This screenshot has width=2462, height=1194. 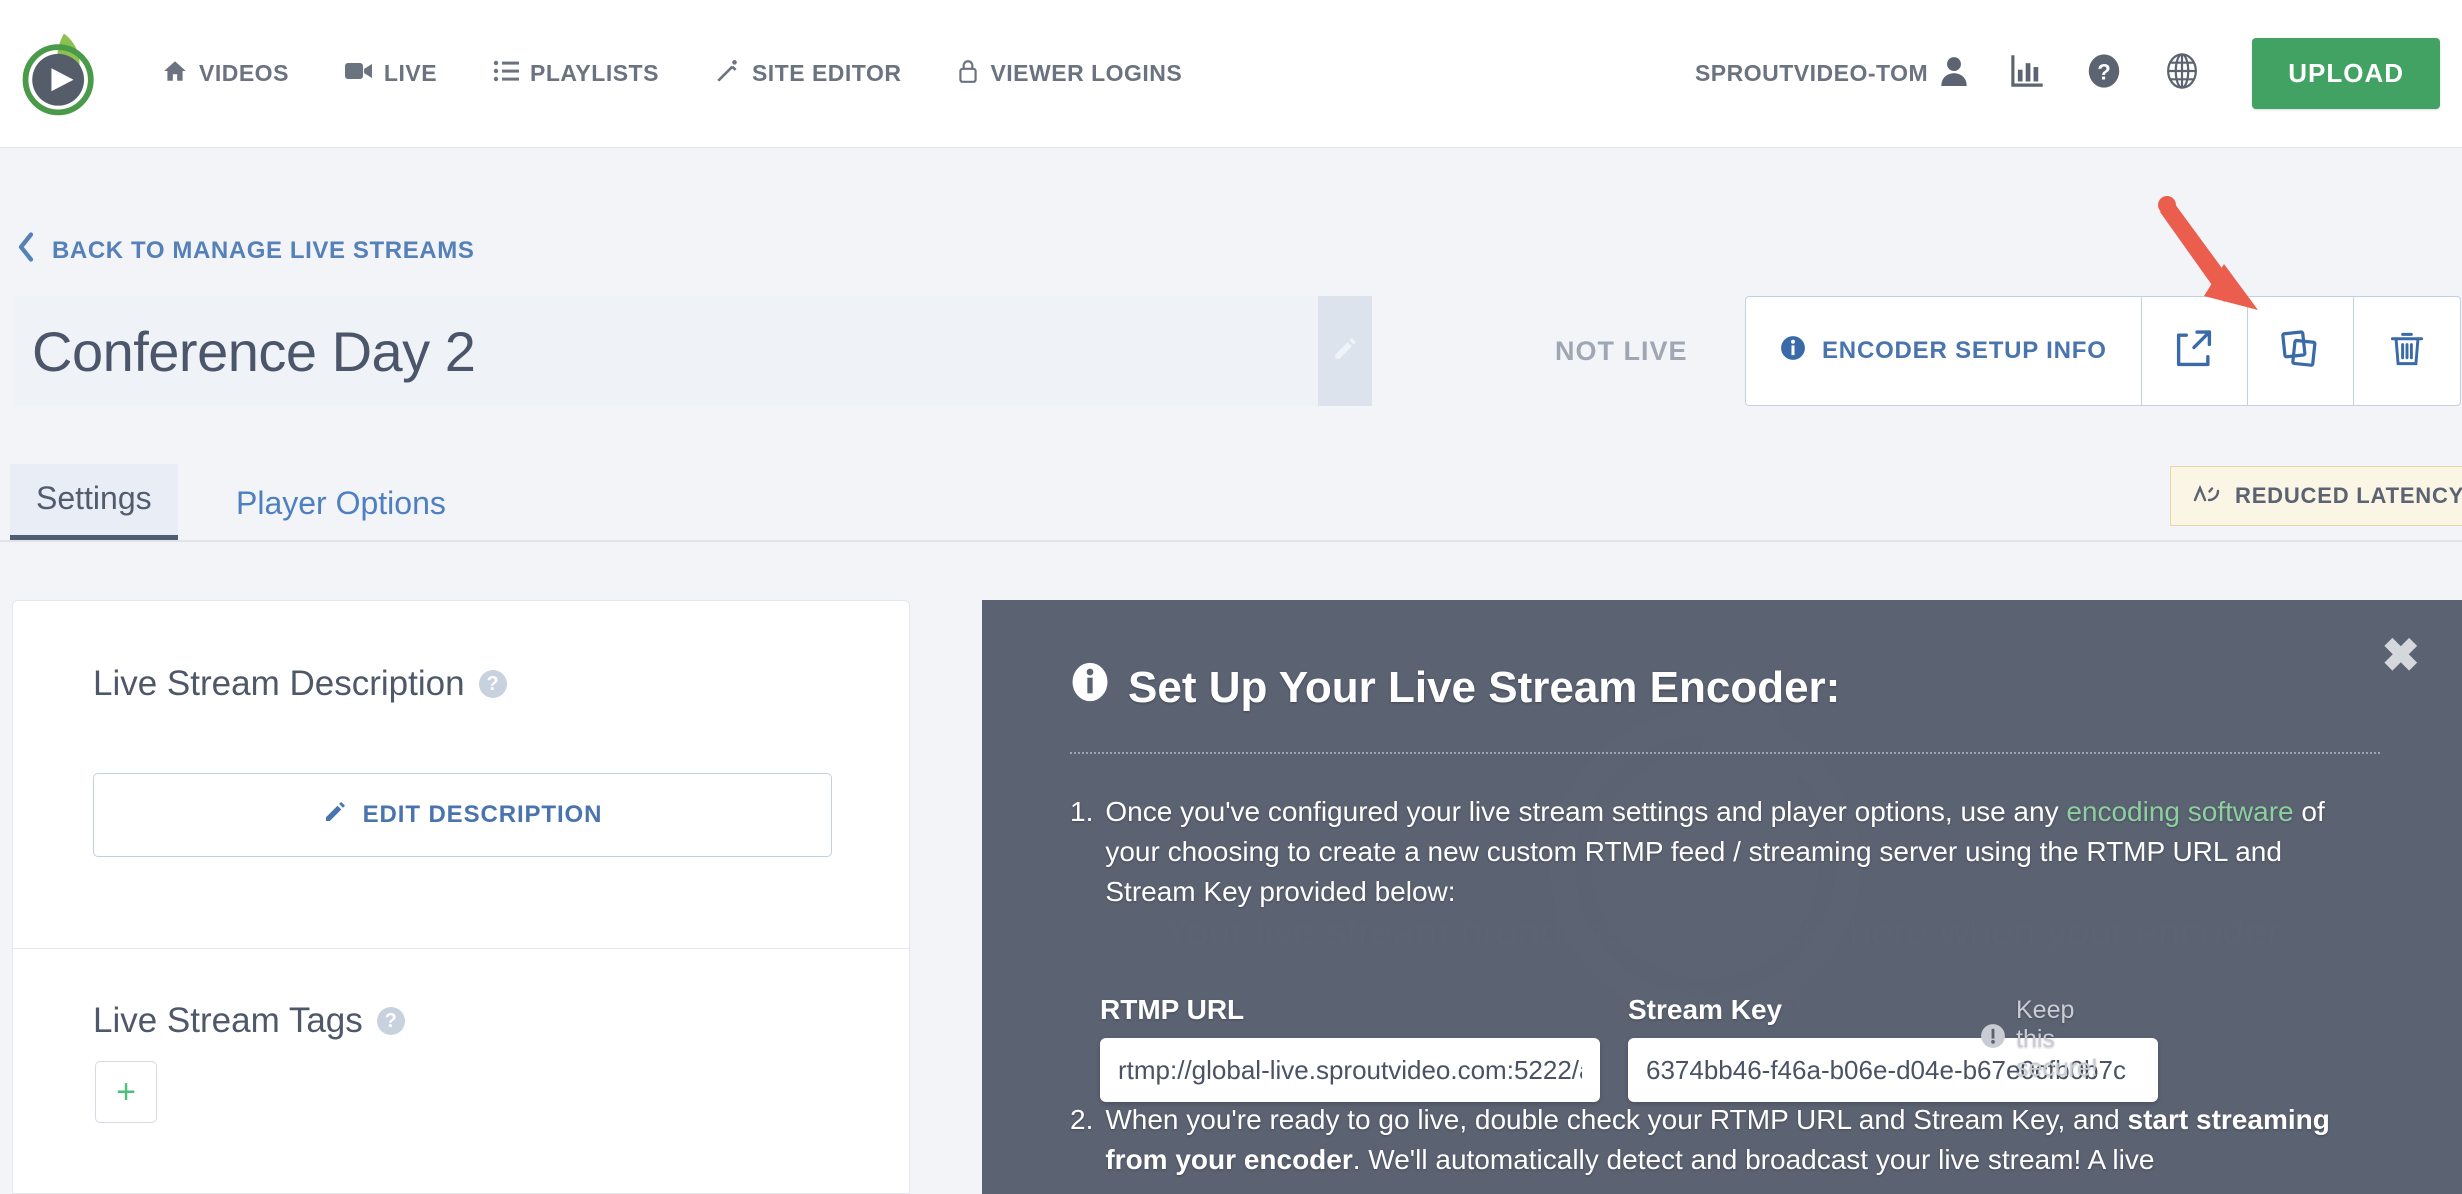 What do you see at coordinates (2207, 496) in the screenshot?
I see `speedometer-icon` at bounding box center [2207, 496].